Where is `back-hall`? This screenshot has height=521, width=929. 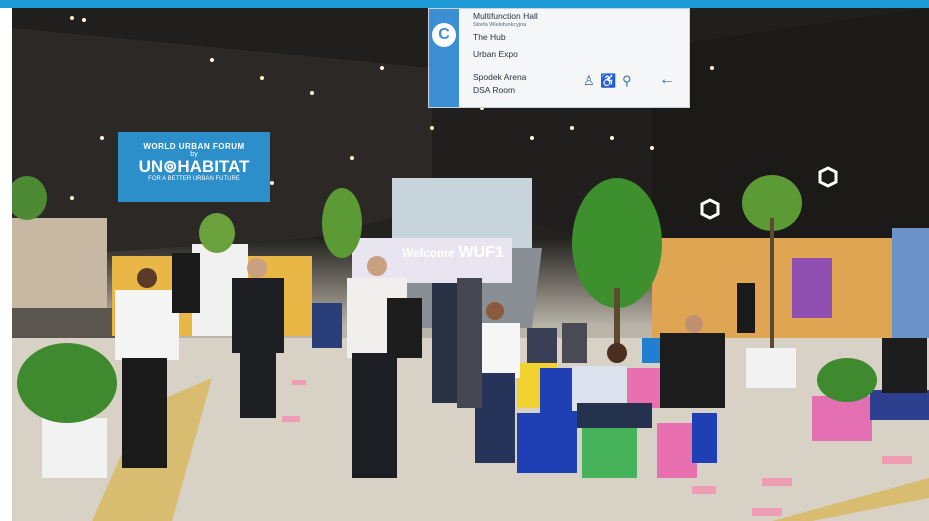 back-hall is located at coordinates (462, 213).